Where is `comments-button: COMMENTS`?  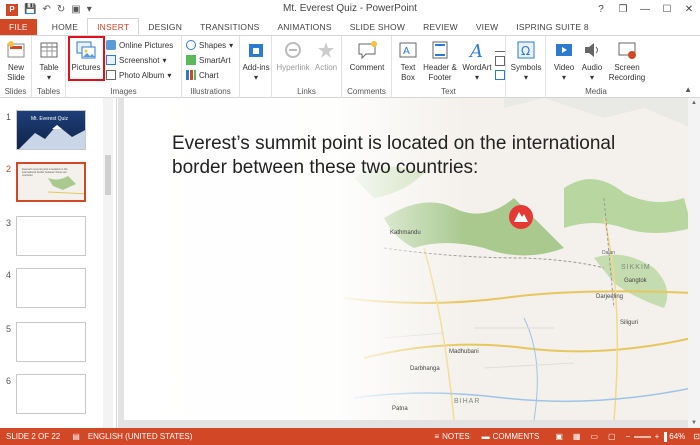
comments-button: COMMENTS is located at coordinates (516, 436).